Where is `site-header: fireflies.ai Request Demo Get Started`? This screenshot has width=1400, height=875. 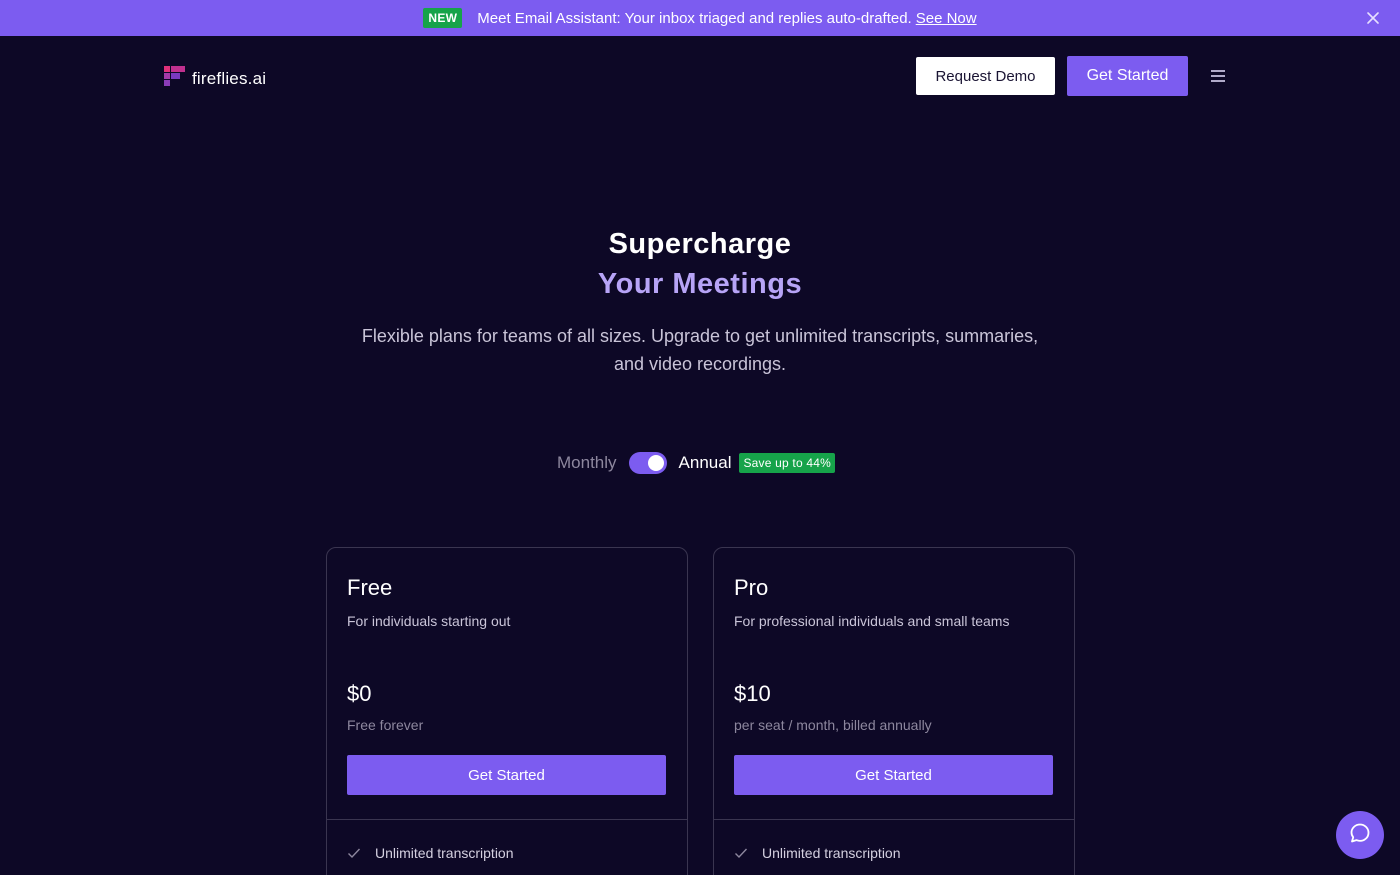 site-header: fireflies.ai Request Demo Get Started is located at coordinates (700, 76).